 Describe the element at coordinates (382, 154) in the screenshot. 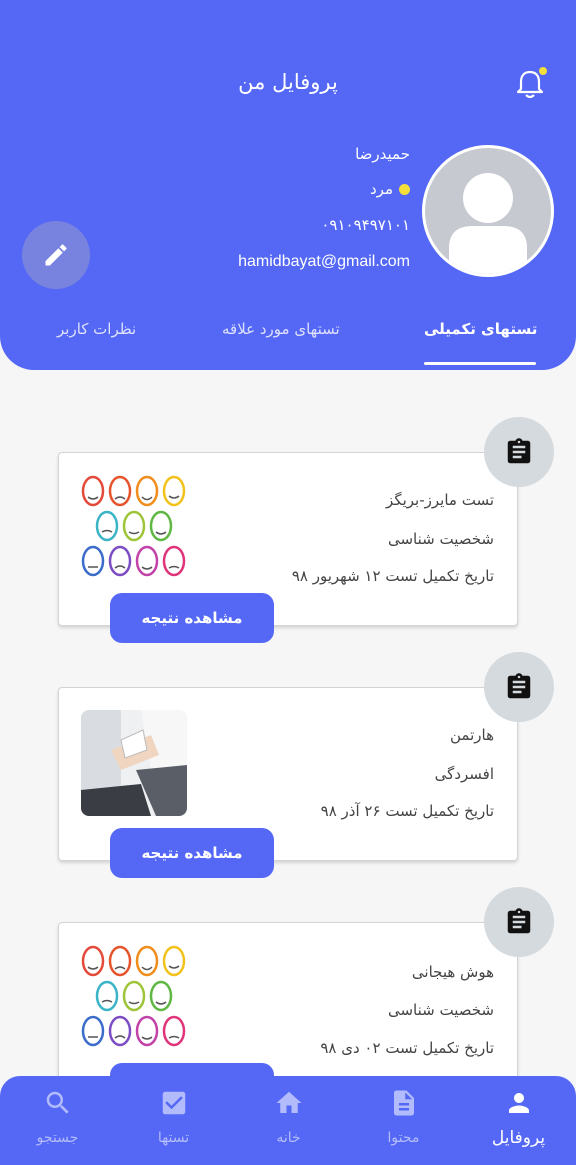

I see `profile-name: حمیدرضا` at that location.